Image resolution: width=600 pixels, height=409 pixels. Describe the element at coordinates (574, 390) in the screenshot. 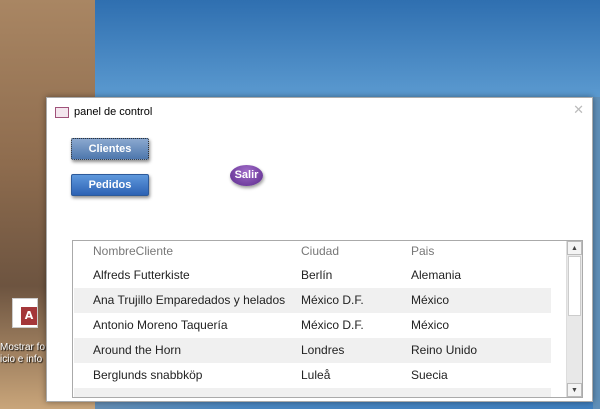

I see `scroll-down-arrow-icon: ▼` at that location.